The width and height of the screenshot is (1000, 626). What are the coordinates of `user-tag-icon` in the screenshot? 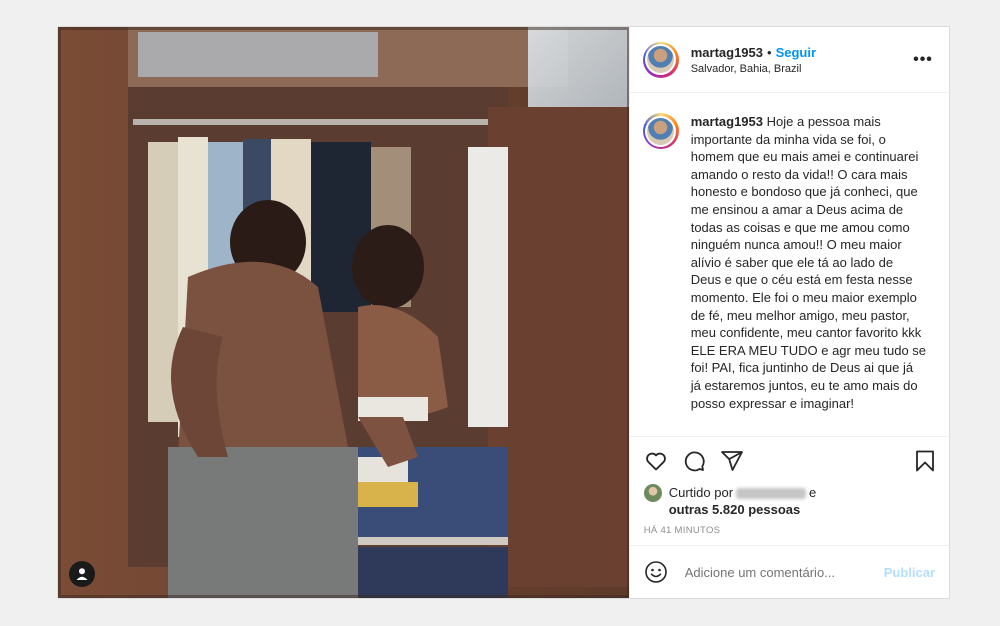 It's located at (82, 574).